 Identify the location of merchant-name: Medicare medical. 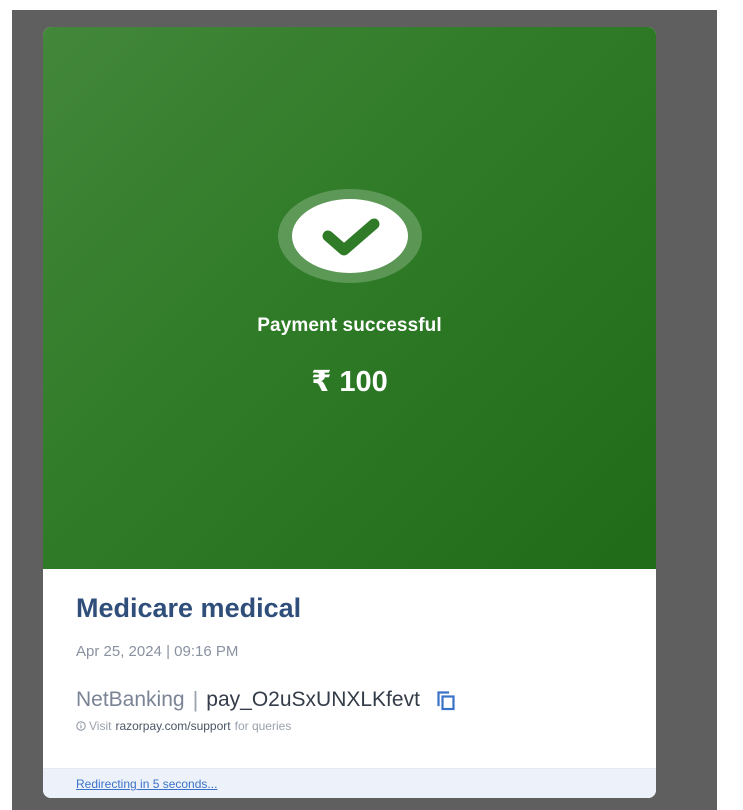
(189, 608).